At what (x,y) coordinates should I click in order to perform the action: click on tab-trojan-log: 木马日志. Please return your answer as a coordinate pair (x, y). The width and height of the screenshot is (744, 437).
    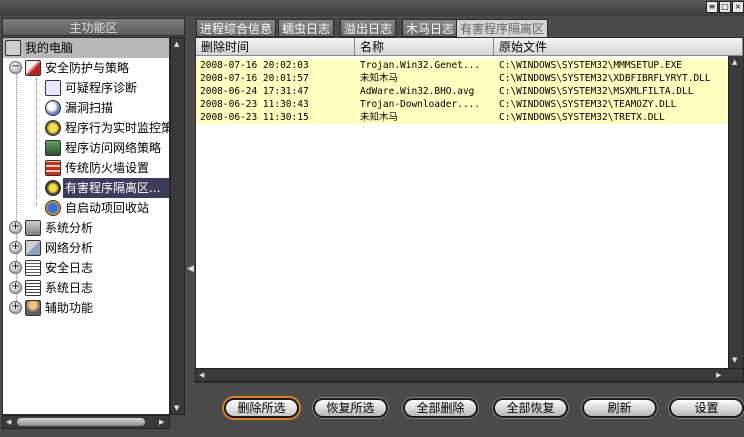
    Looking at the image, I should click on (430, 28).